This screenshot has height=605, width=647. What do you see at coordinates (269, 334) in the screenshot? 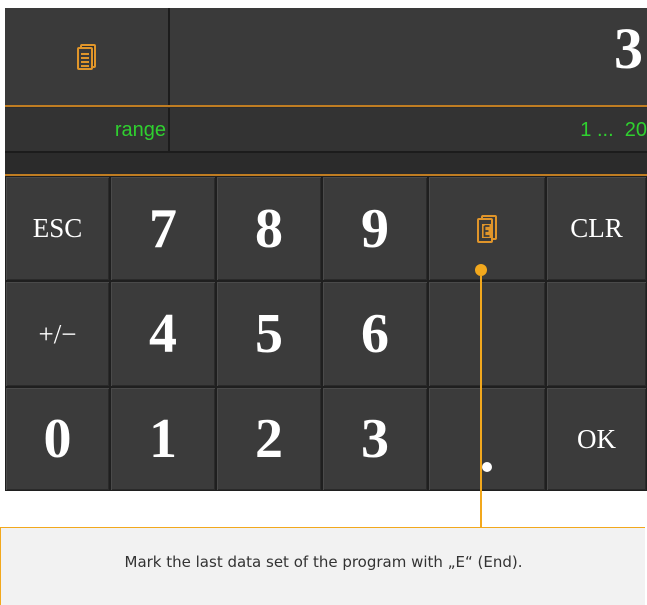
I see `key-5: 5` at bounding box center [269, 334].